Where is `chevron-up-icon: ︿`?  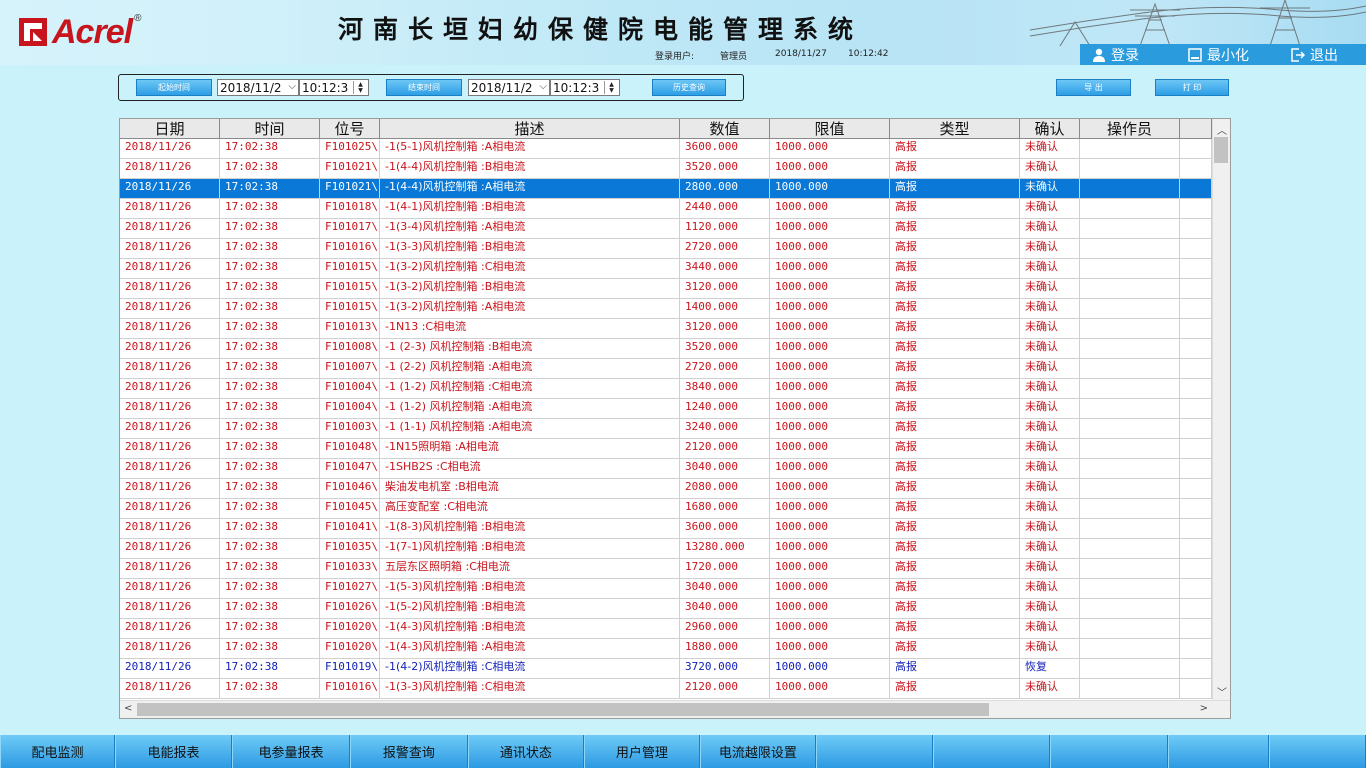
chevron-up-icon: ︿ is located at coordinates (1222, 129).